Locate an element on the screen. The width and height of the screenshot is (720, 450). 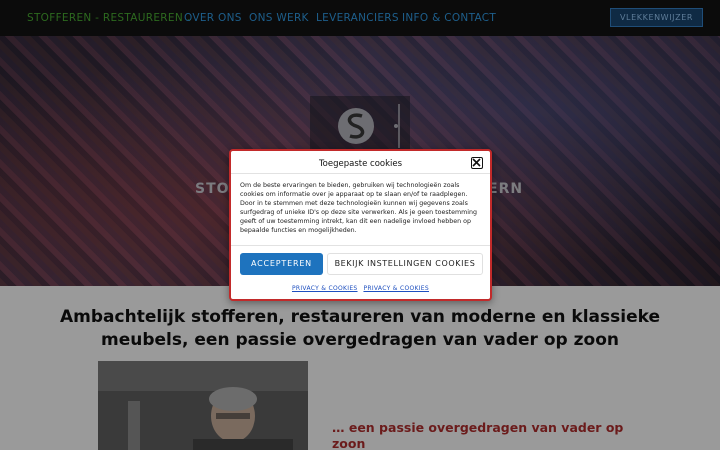
close-glyph is located at coordinates (476, 162).